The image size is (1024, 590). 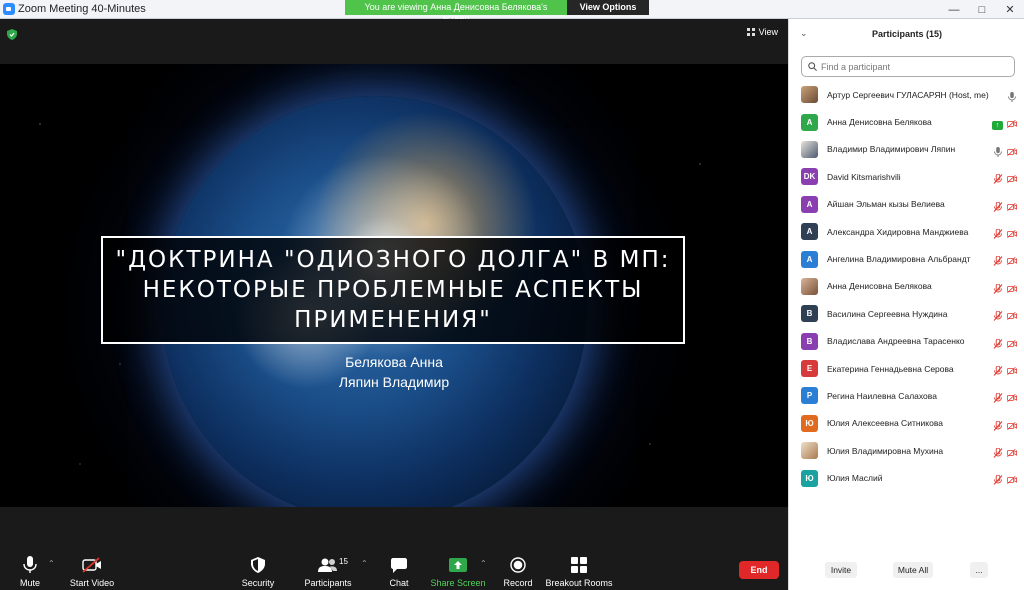 I want to click on participant-row: Владимир Владимирович Ляпин, so click(x=906, y=149).